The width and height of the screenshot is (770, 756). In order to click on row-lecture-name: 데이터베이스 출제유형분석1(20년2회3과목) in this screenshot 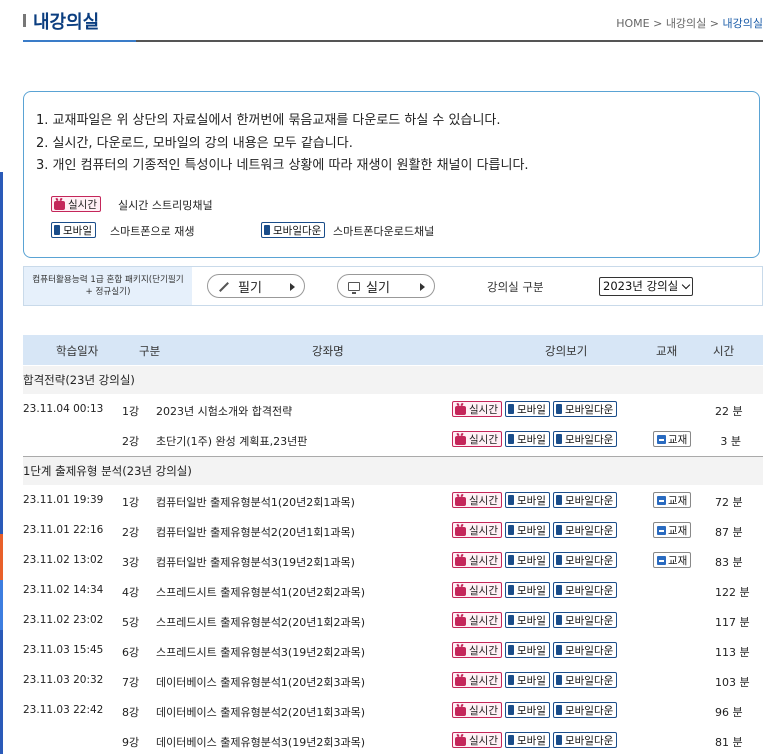, I will do `click(260, 682)`.